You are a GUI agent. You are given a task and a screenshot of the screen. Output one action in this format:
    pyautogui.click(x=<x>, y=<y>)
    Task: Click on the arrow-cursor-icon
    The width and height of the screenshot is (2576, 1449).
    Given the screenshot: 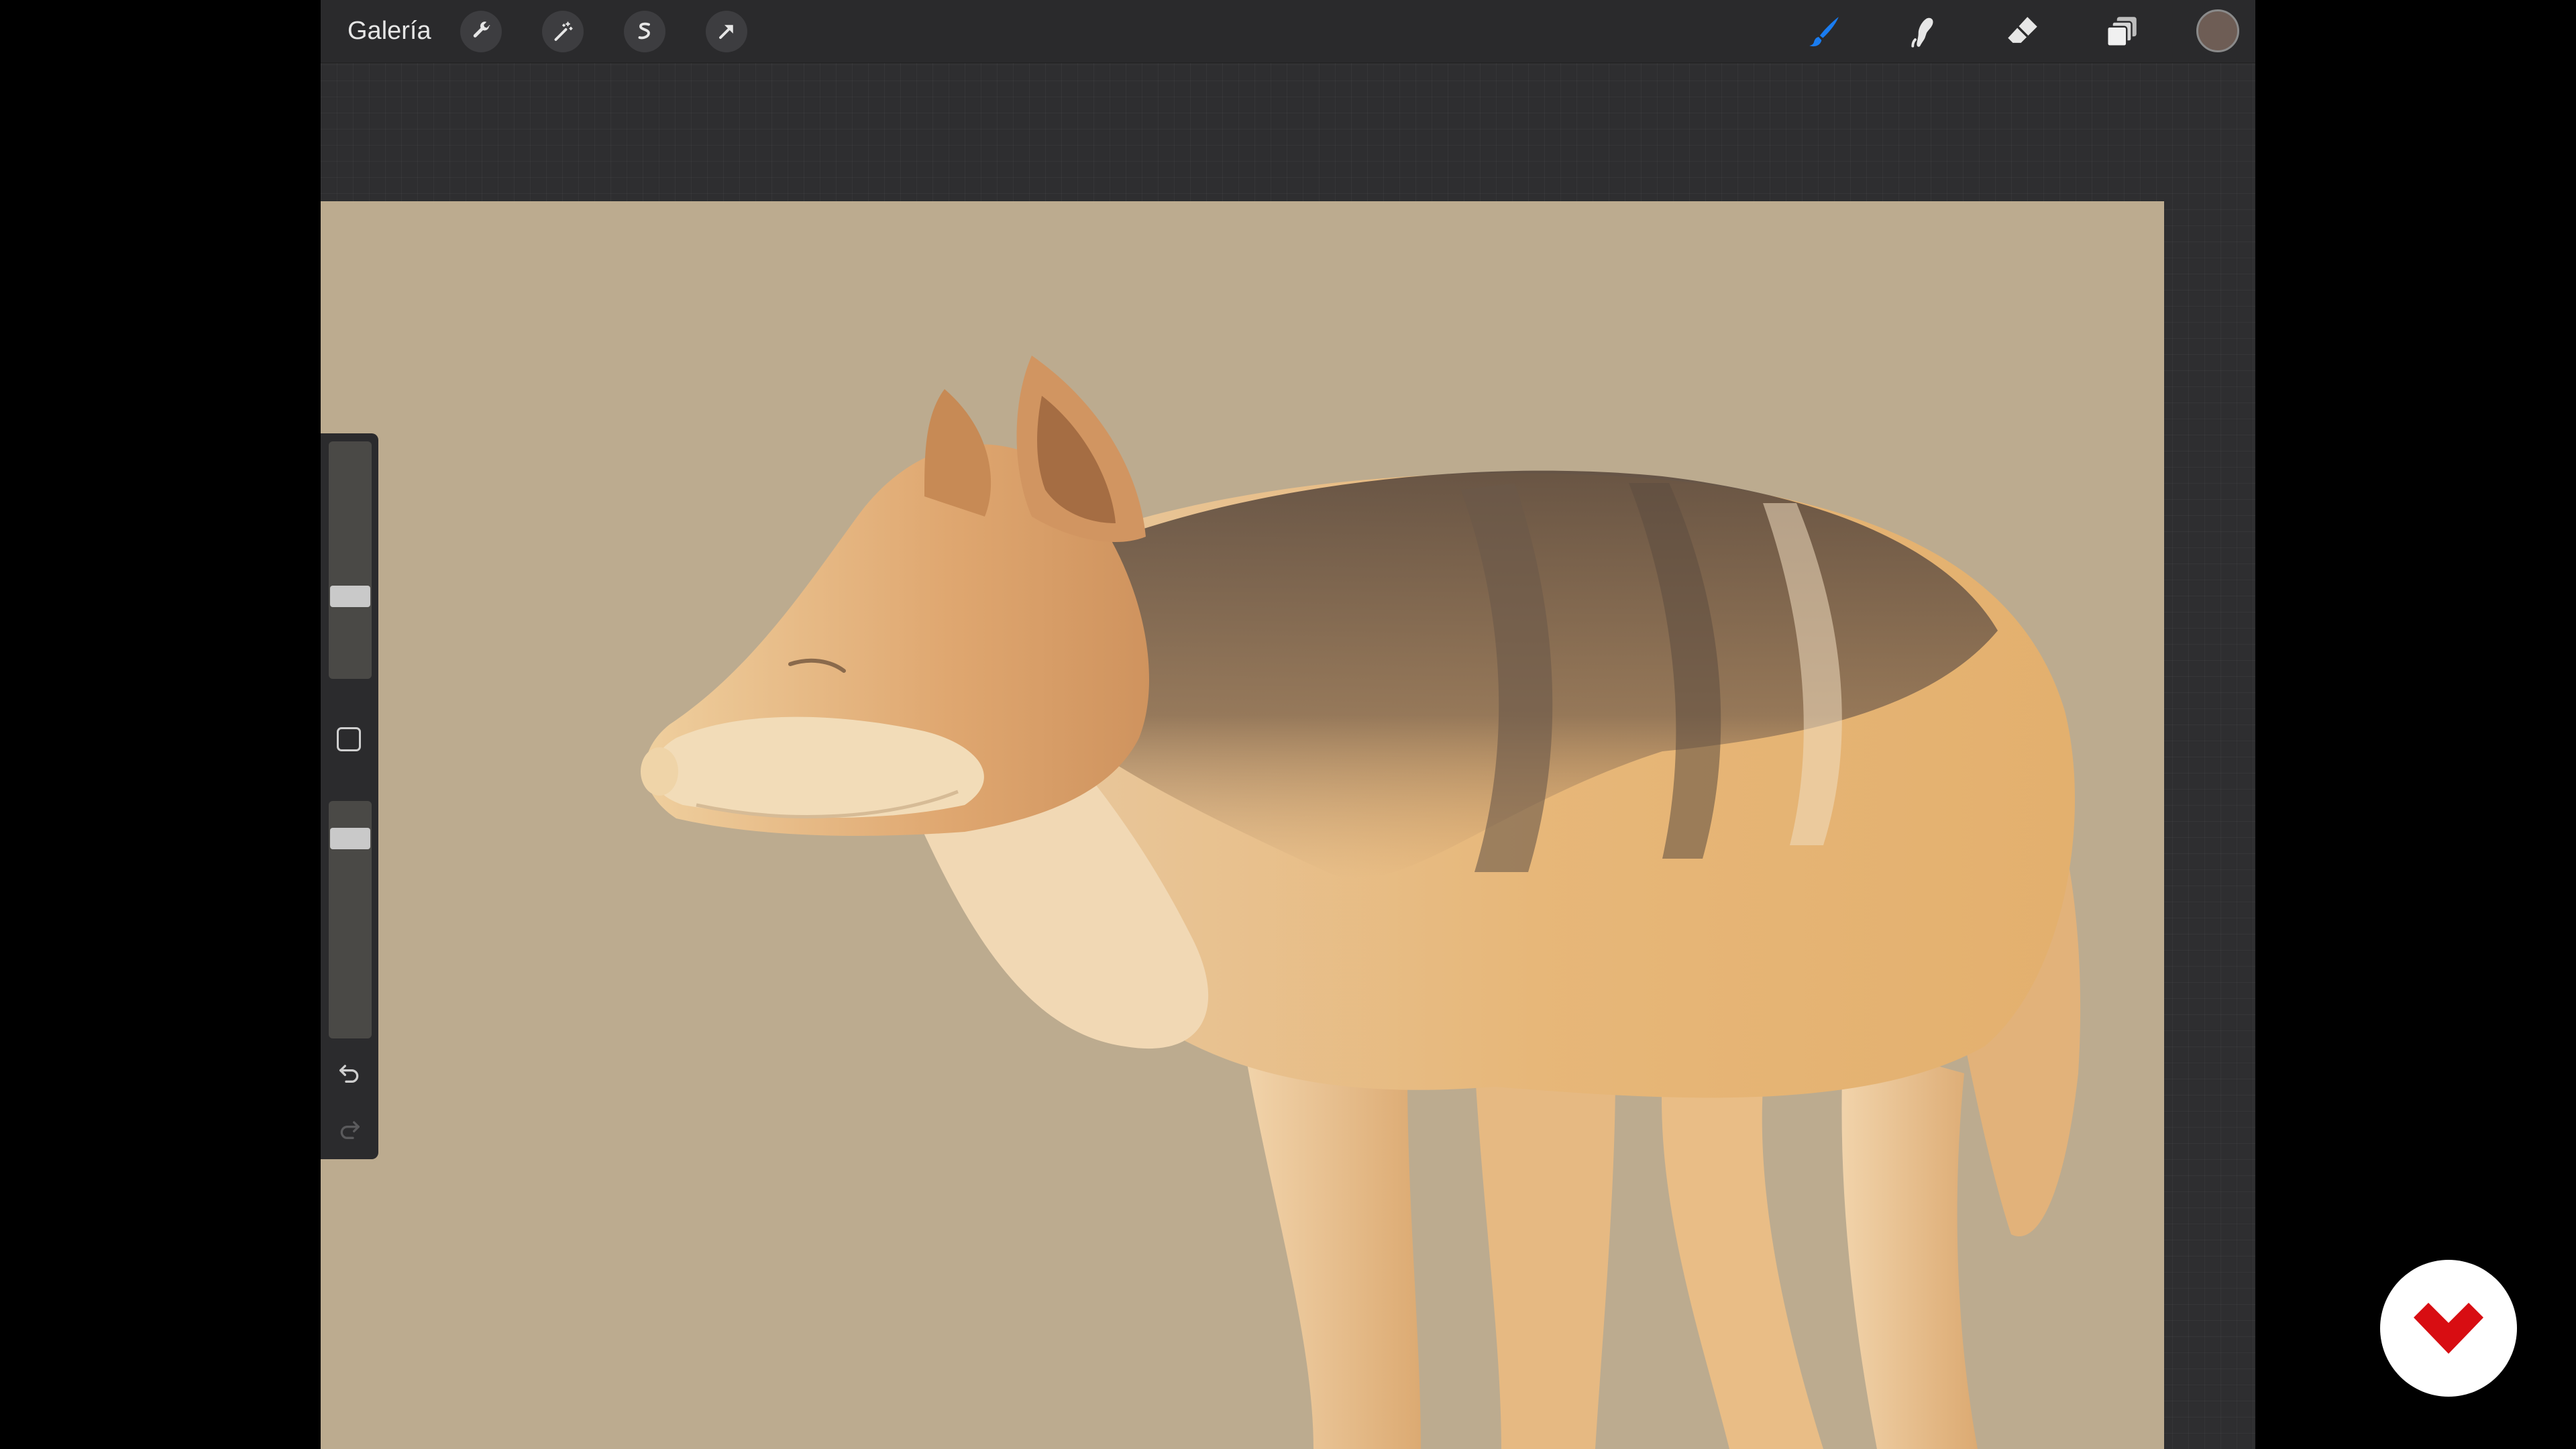 What is the action you would take?
    pyautogui.click(x=726, y=32)
    